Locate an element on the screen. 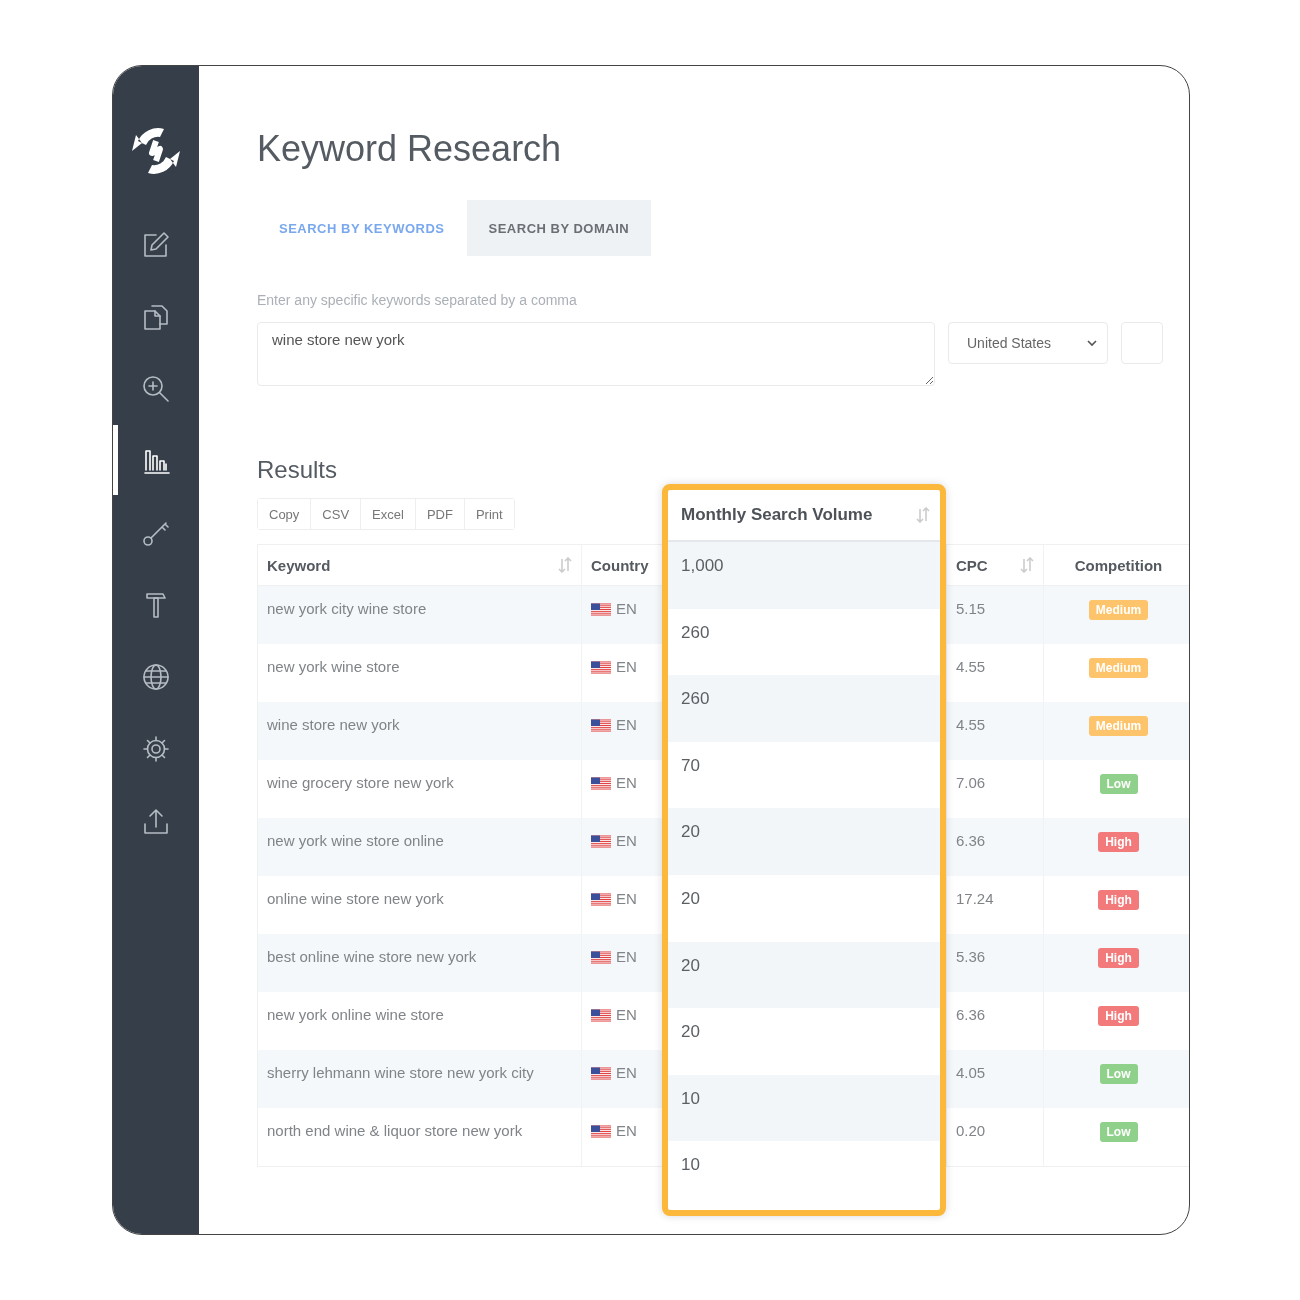 The image size is (1300, 1300). edit-icon is located at coordinates (156, 245).